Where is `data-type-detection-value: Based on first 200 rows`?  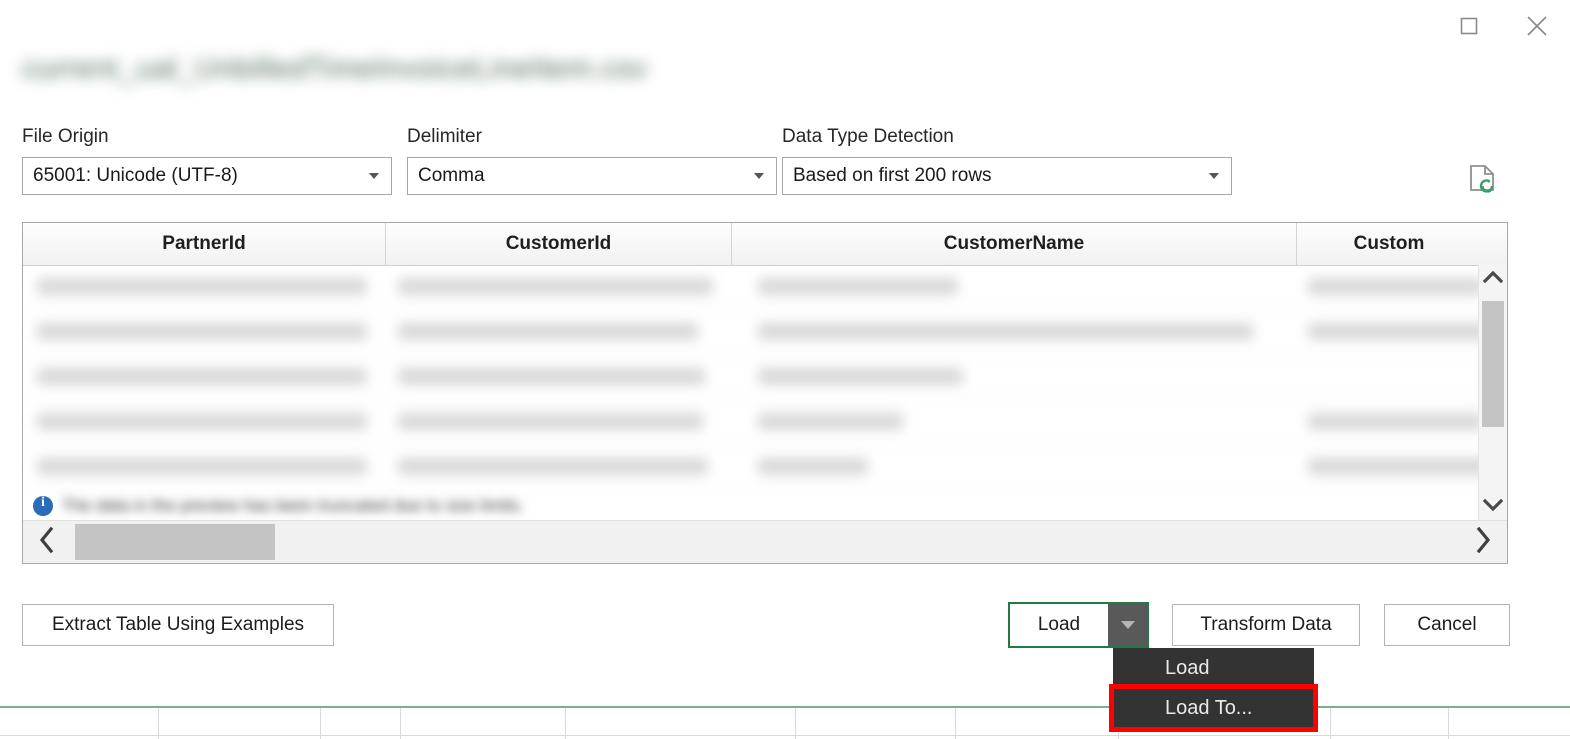
data-type-detection-value: Based on first 200 rows is located at coordinates (892, 175).